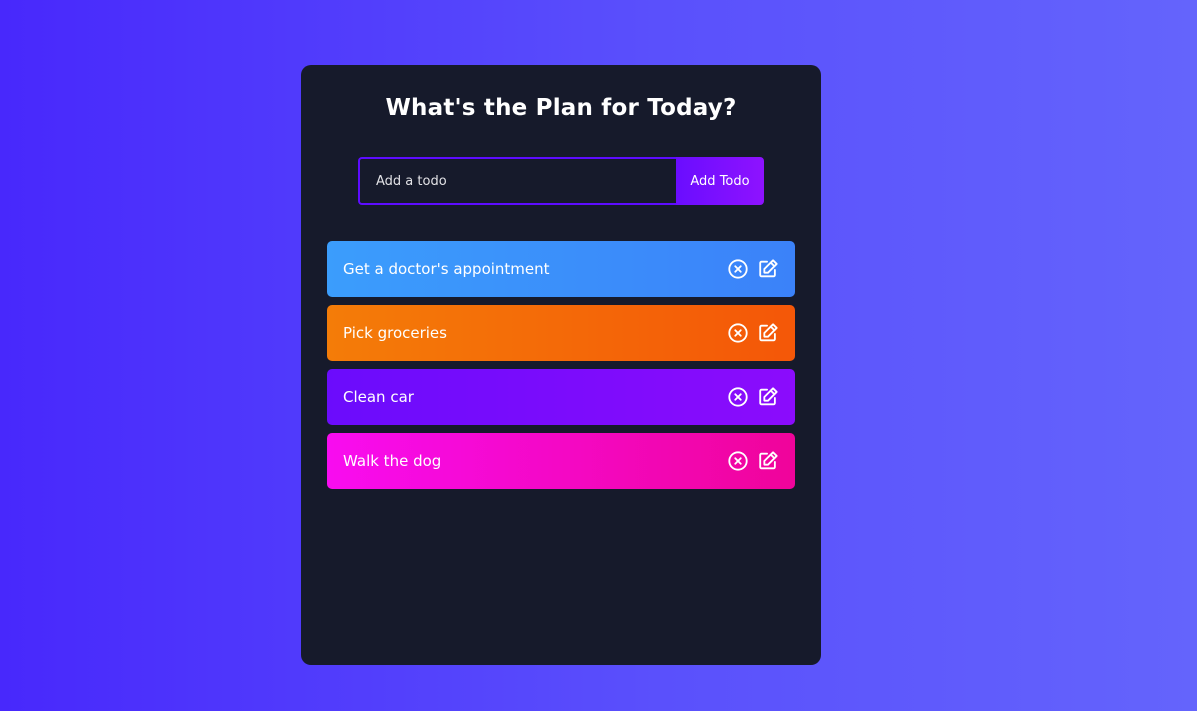  Describe the element at coordinates (378, 397) in the screenshot. I see `todo-item-text: Clean car` at that location.